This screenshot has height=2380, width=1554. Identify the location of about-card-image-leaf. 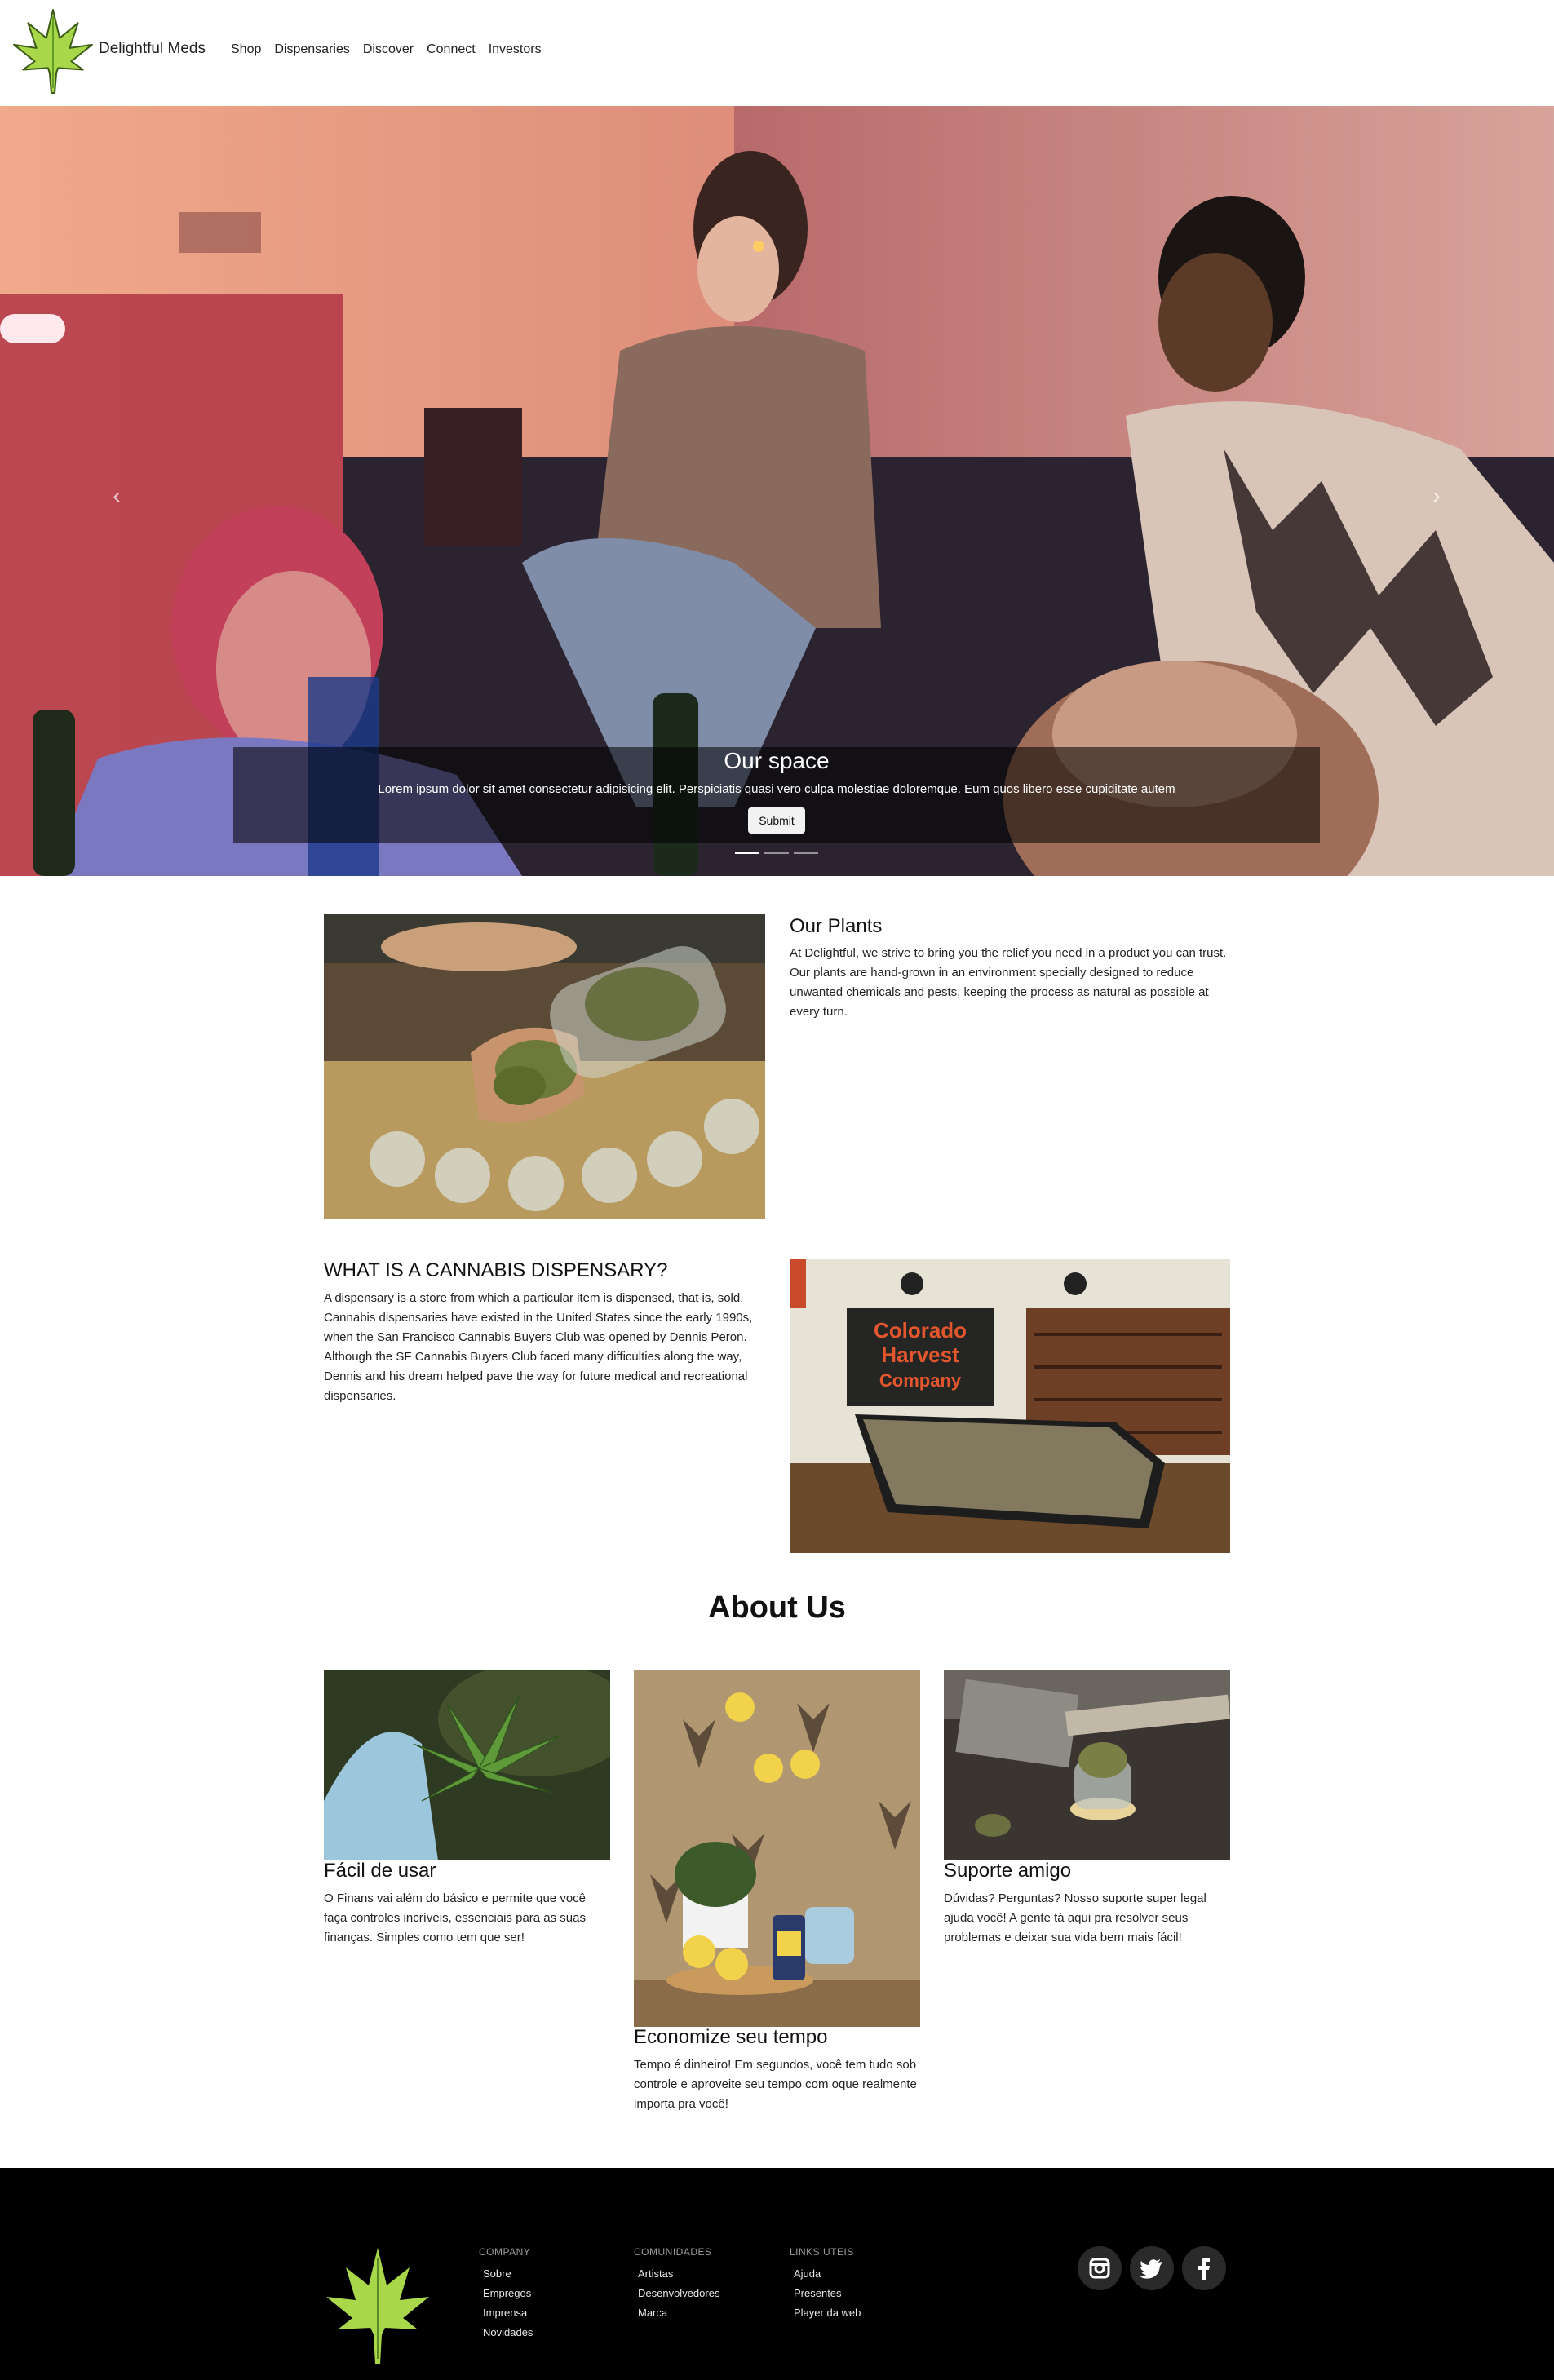
(467, 1765).